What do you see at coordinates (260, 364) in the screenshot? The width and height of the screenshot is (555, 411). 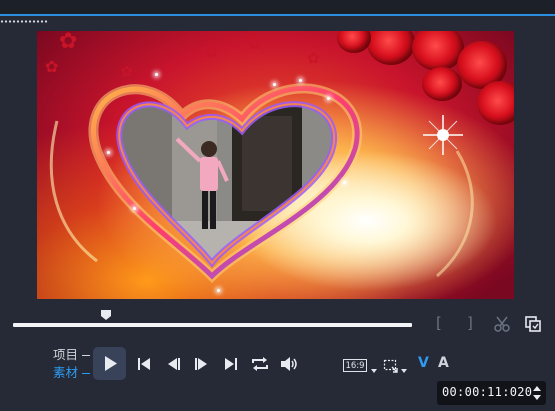 I see `repeat-button` at bounding box center [260, 364].